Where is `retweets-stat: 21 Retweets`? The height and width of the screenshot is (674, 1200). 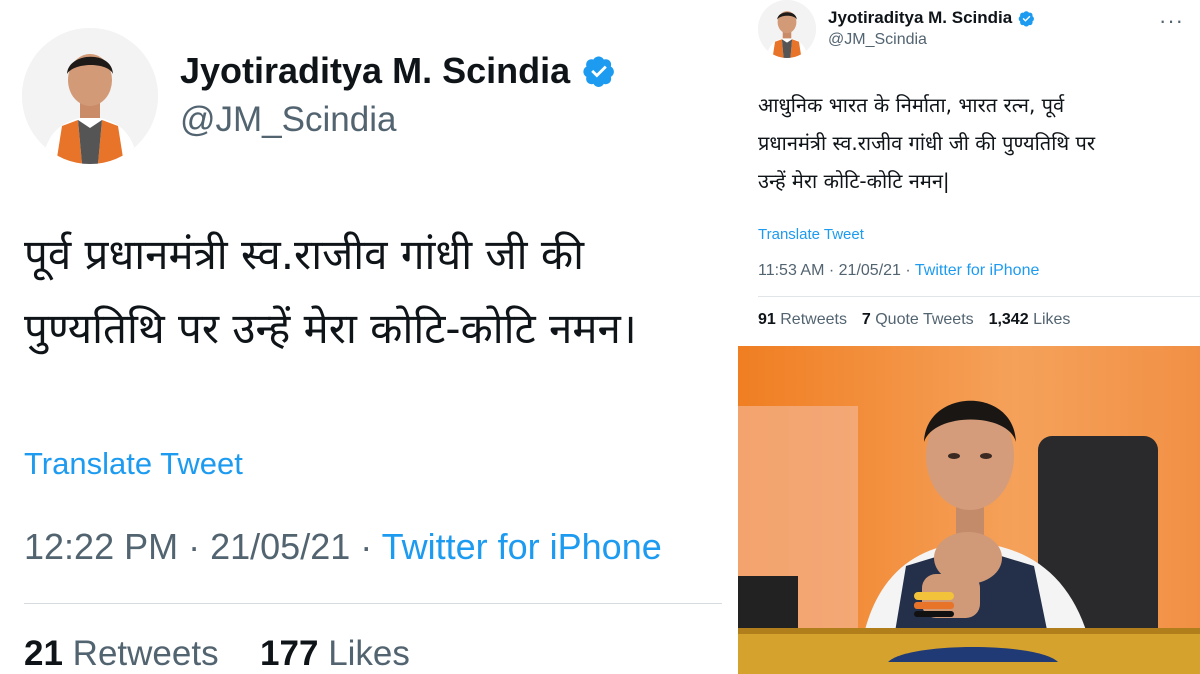
retweets-stat: 21 Retweets is located at coordinates (121, 653).